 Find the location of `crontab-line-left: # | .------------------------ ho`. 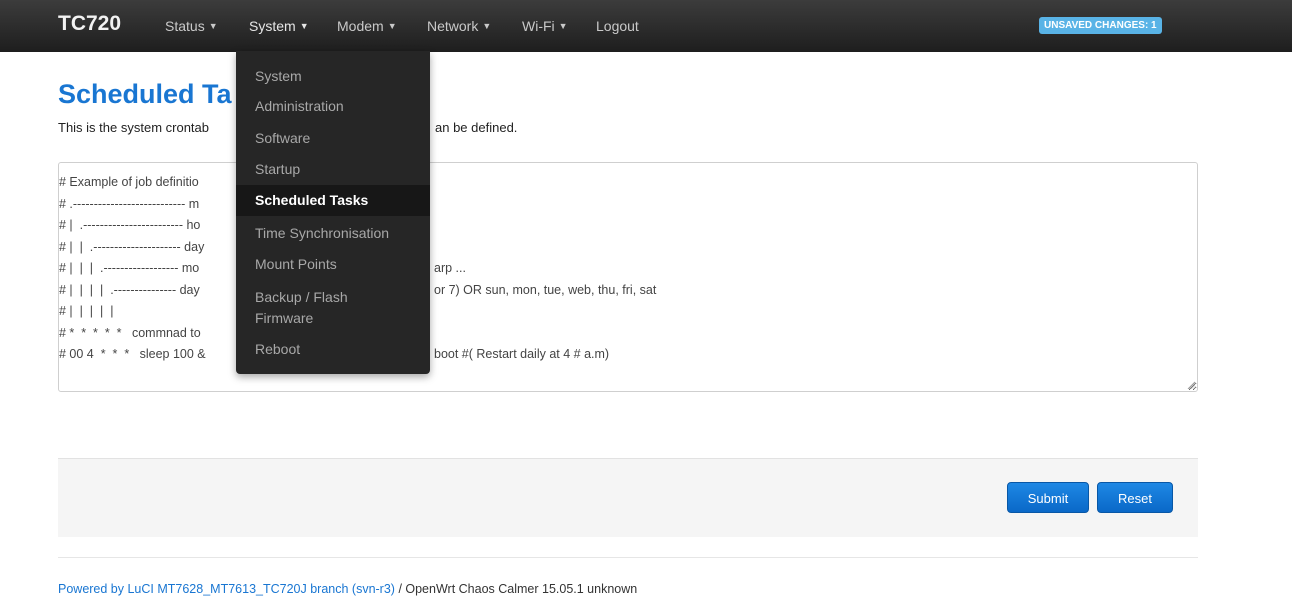

crontab-line-left: # | .------------------------ ho is located at coordinates (130, 225).